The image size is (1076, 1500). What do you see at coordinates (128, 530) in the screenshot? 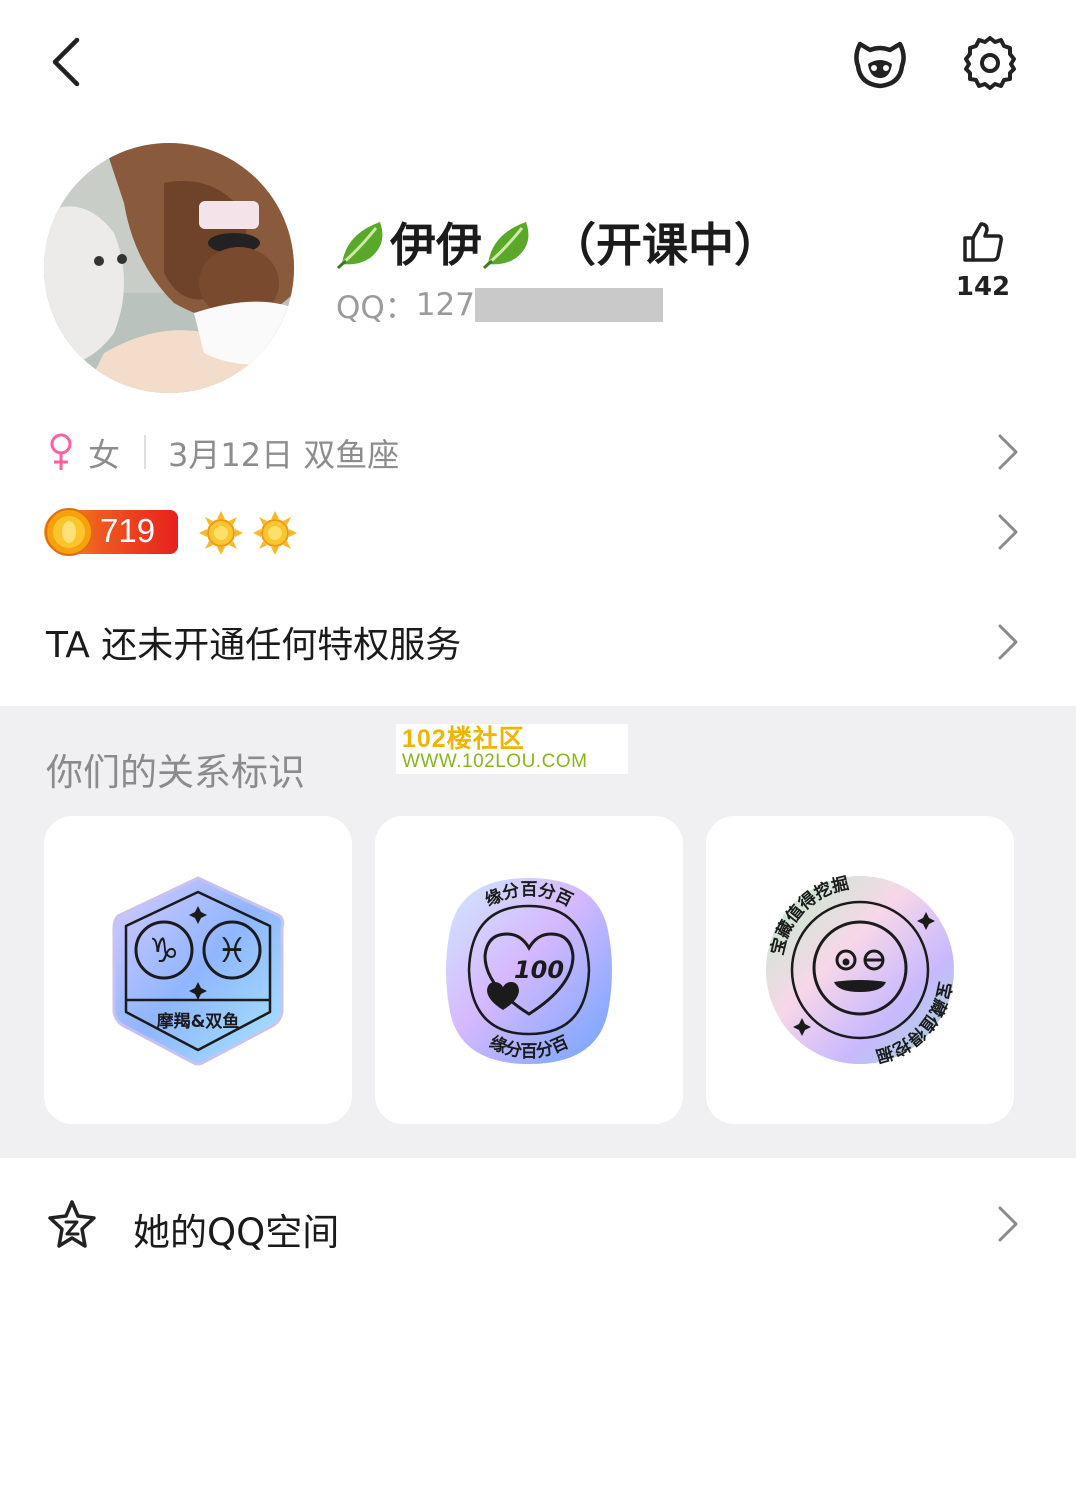
I see `level-number: 719` at bounding box center [128, 530].